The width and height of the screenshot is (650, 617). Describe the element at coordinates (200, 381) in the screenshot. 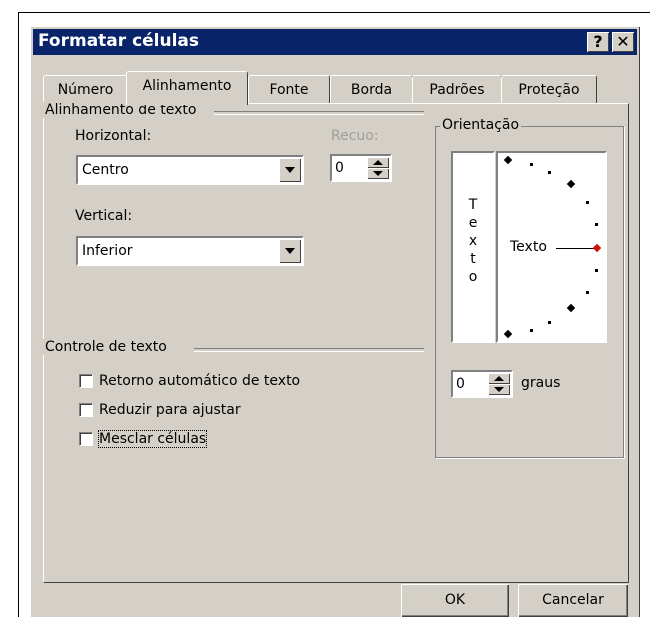

I see `wrap-text-label: Retorno automático de texto` at that location.